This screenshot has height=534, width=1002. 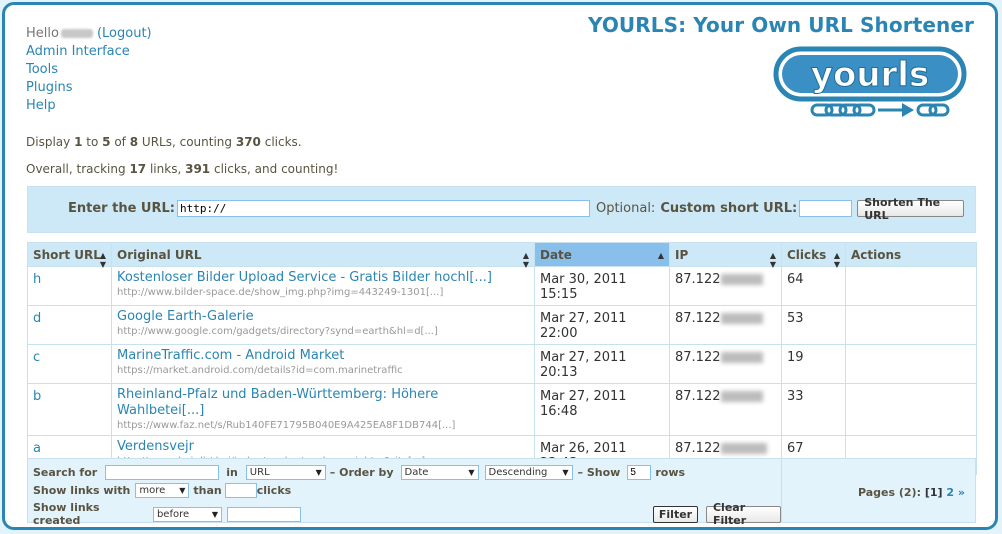 I want to click on current-page: [1], so click(x=933, y=492).